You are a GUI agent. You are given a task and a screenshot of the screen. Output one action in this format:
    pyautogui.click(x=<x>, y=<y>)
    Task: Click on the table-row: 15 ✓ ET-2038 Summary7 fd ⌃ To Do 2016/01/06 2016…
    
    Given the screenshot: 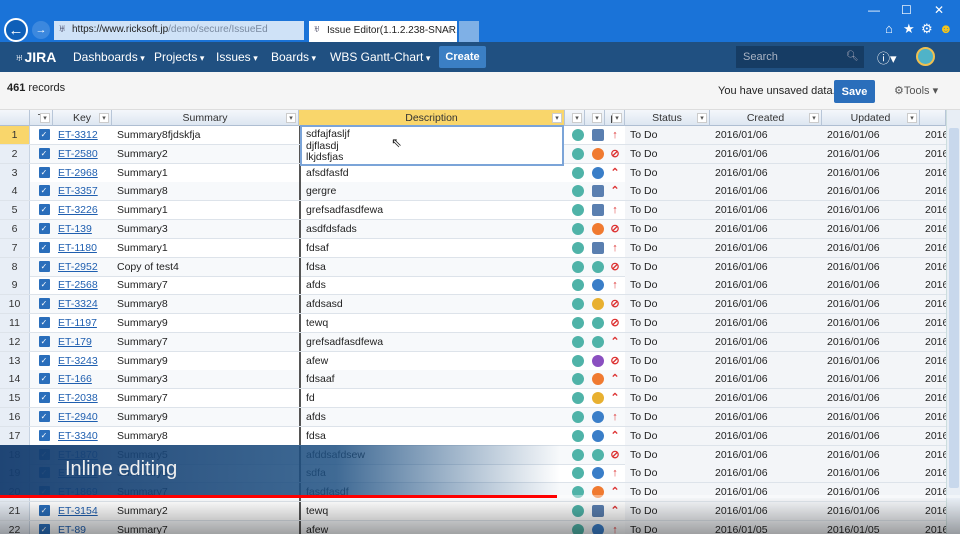 What is the action you would take?
    pyautogui.click(x=473, y=399)
    